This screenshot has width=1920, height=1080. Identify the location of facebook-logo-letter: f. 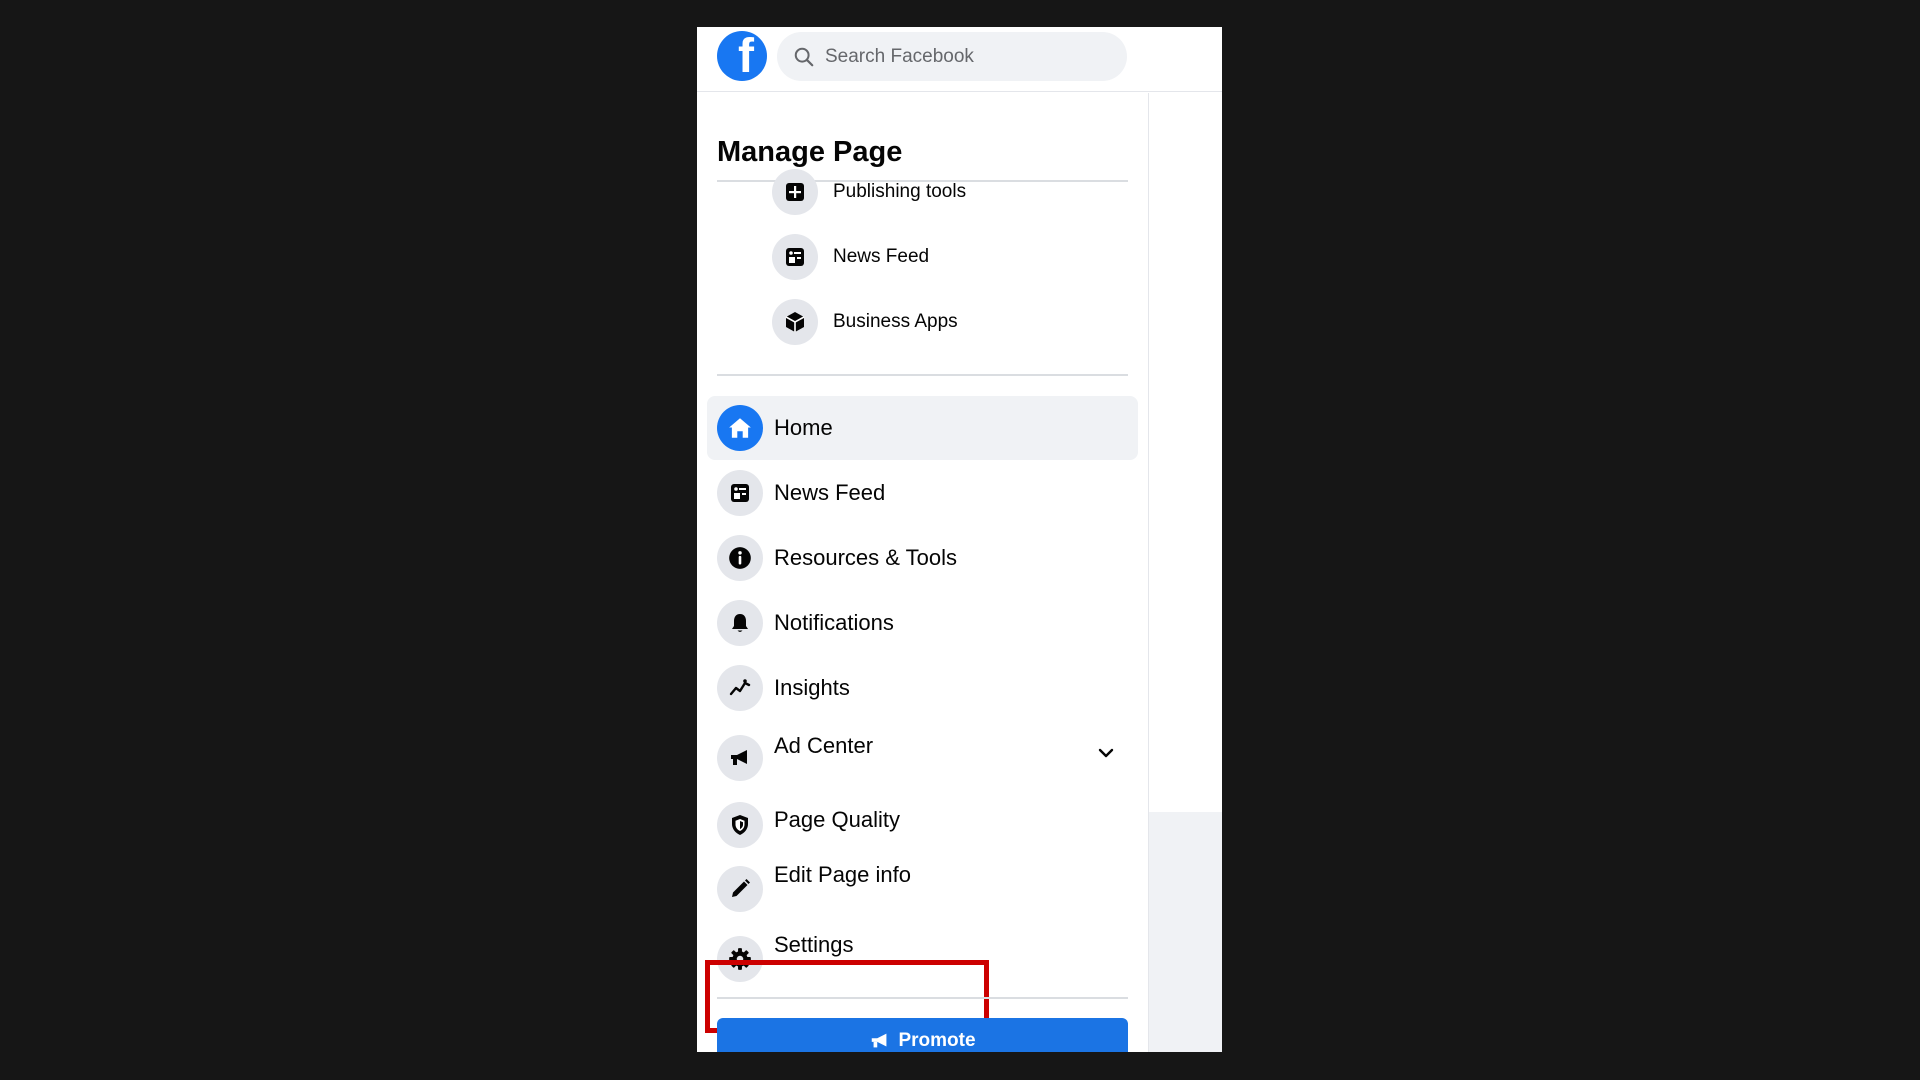
(746, 56).